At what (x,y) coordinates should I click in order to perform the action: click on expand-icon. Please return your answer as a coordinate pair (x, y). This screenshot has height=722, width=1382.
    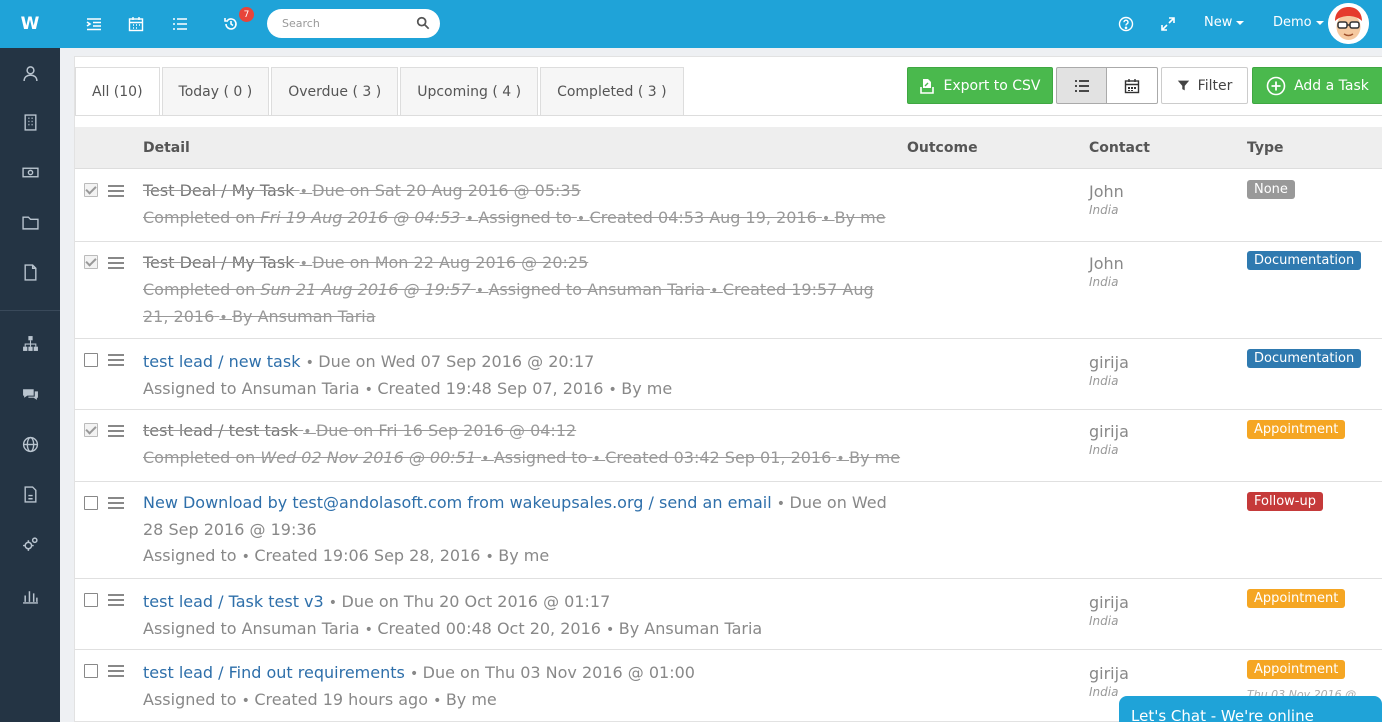
    Looking at the image, I should click on (1168, 24).